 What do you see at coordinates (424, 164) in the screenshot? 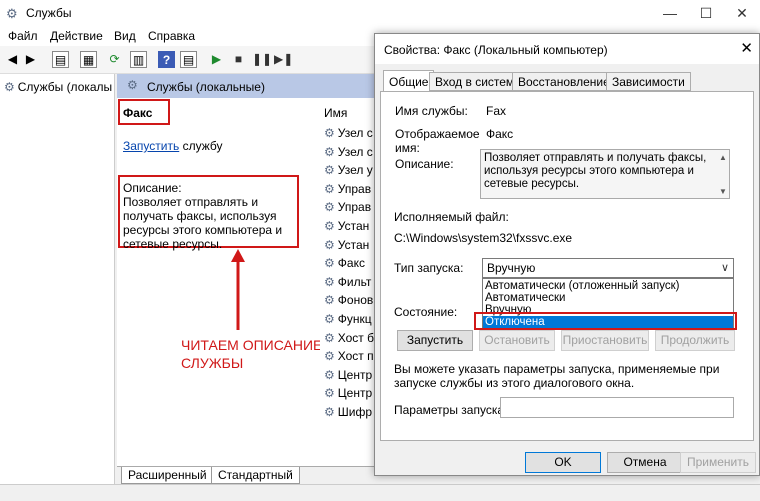
I see `description-field-label: Описание:` at bounding box center [424, 164].